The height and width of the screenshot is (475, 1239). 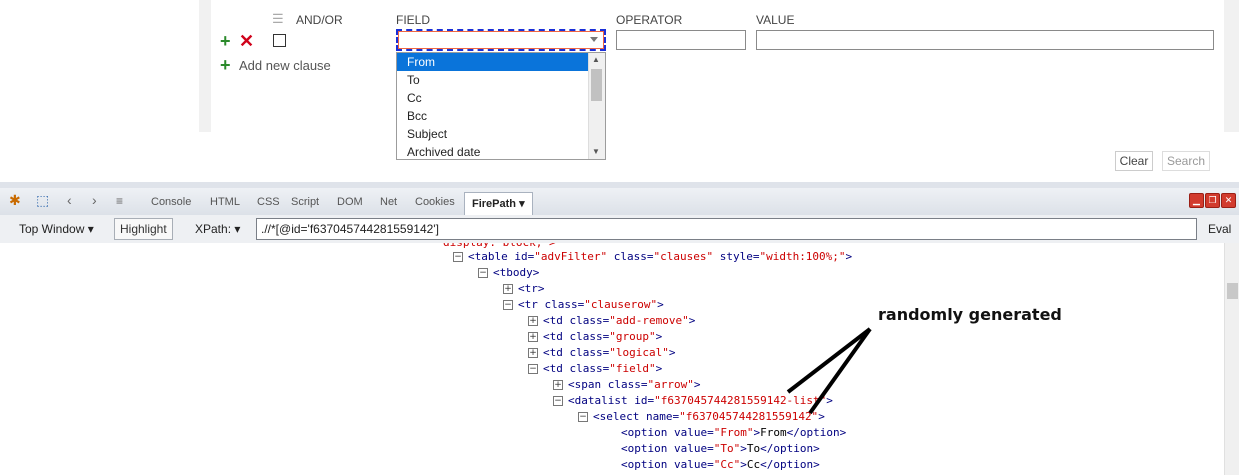 What do you see at coordinates (720, 465) in the screenshot?
I see `tree-node: <option value="Cc">Cc</option>` at bounding box center [720, 465].